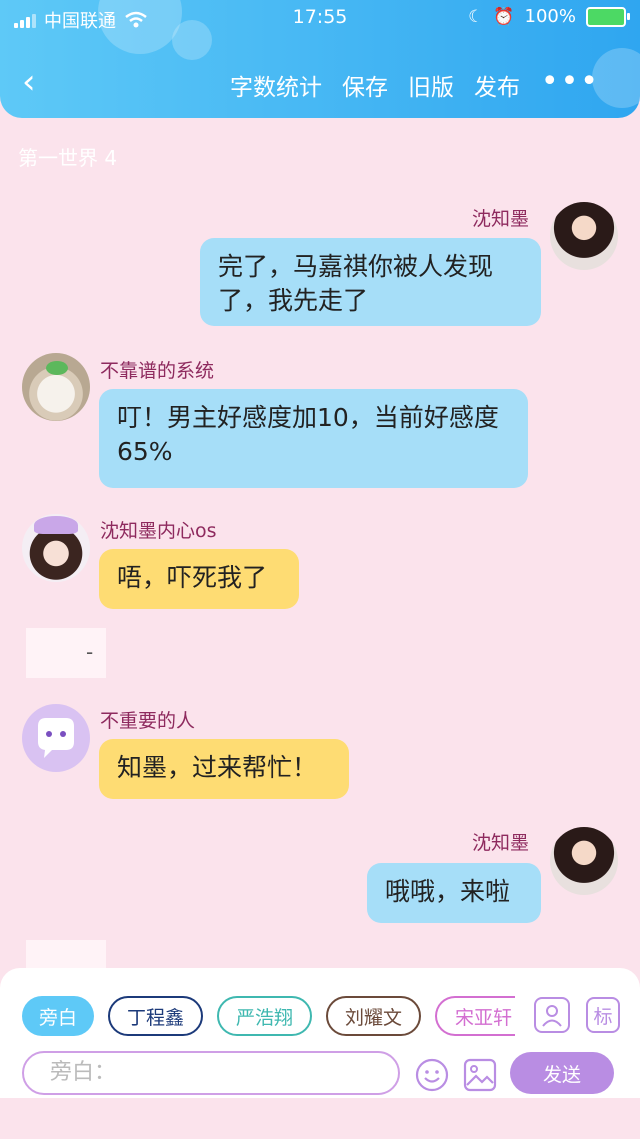 The image size is (640, 1139). Describe the element at coordinates (431, 85) in the screenshot. I see `old-version-button: 旧版` at that location.